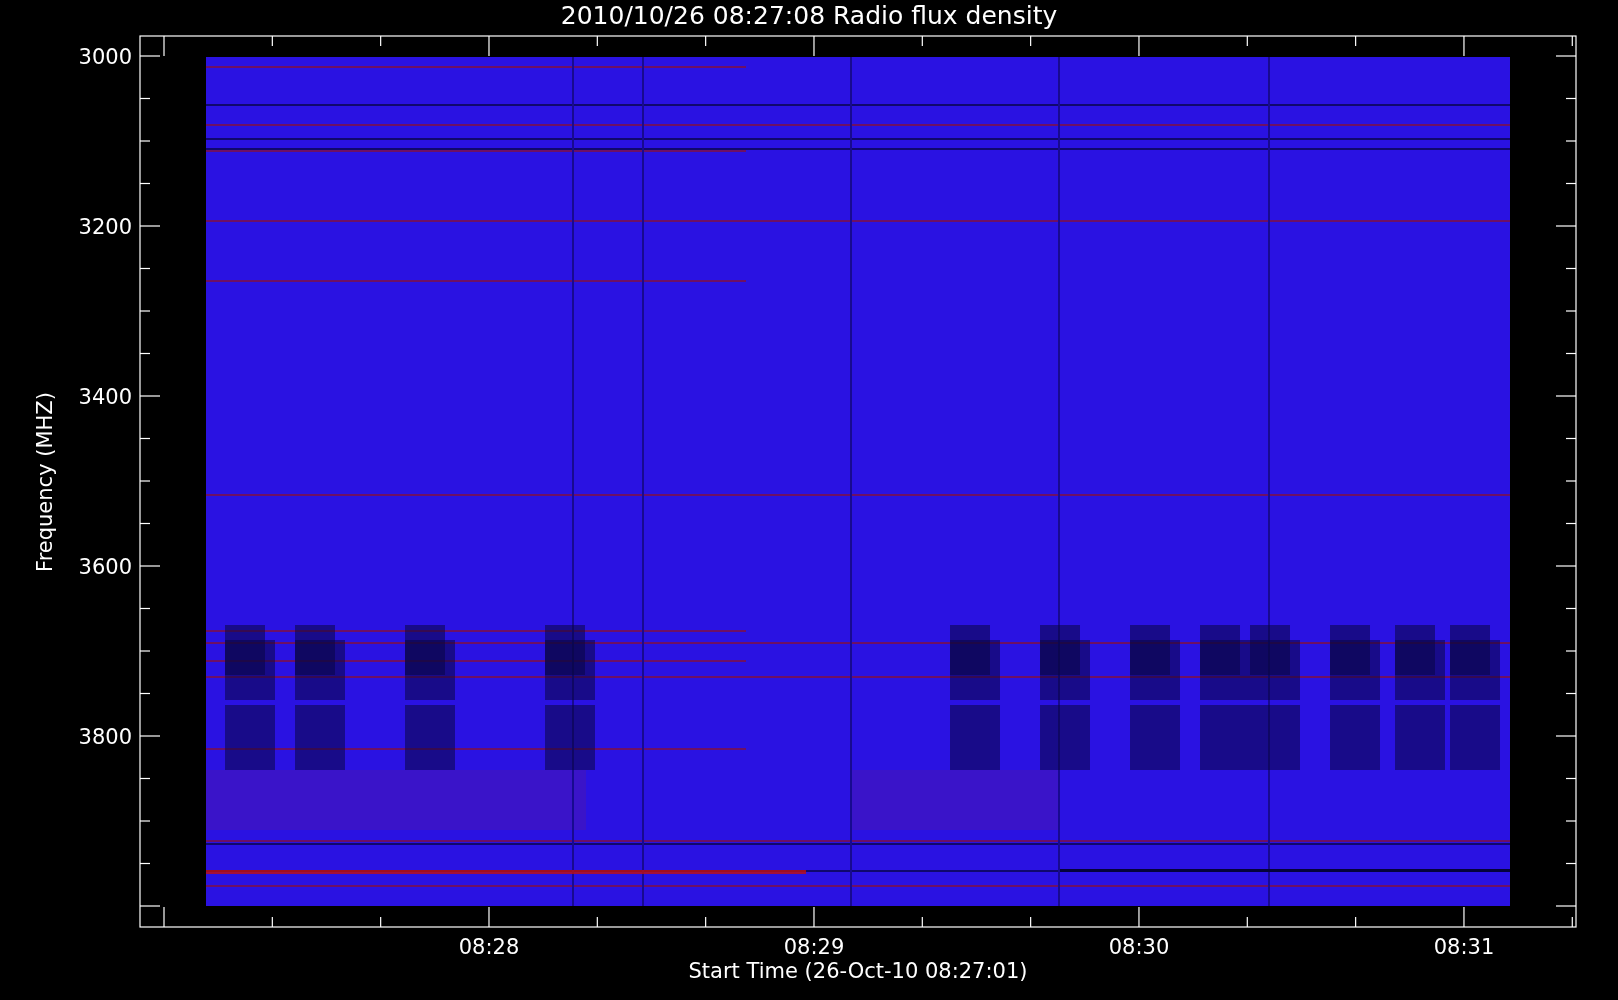  What do you see at coordinates (105, 227) in the screenshot?
I see `y-tick-label: 3200` at bounding box center [105, 227].